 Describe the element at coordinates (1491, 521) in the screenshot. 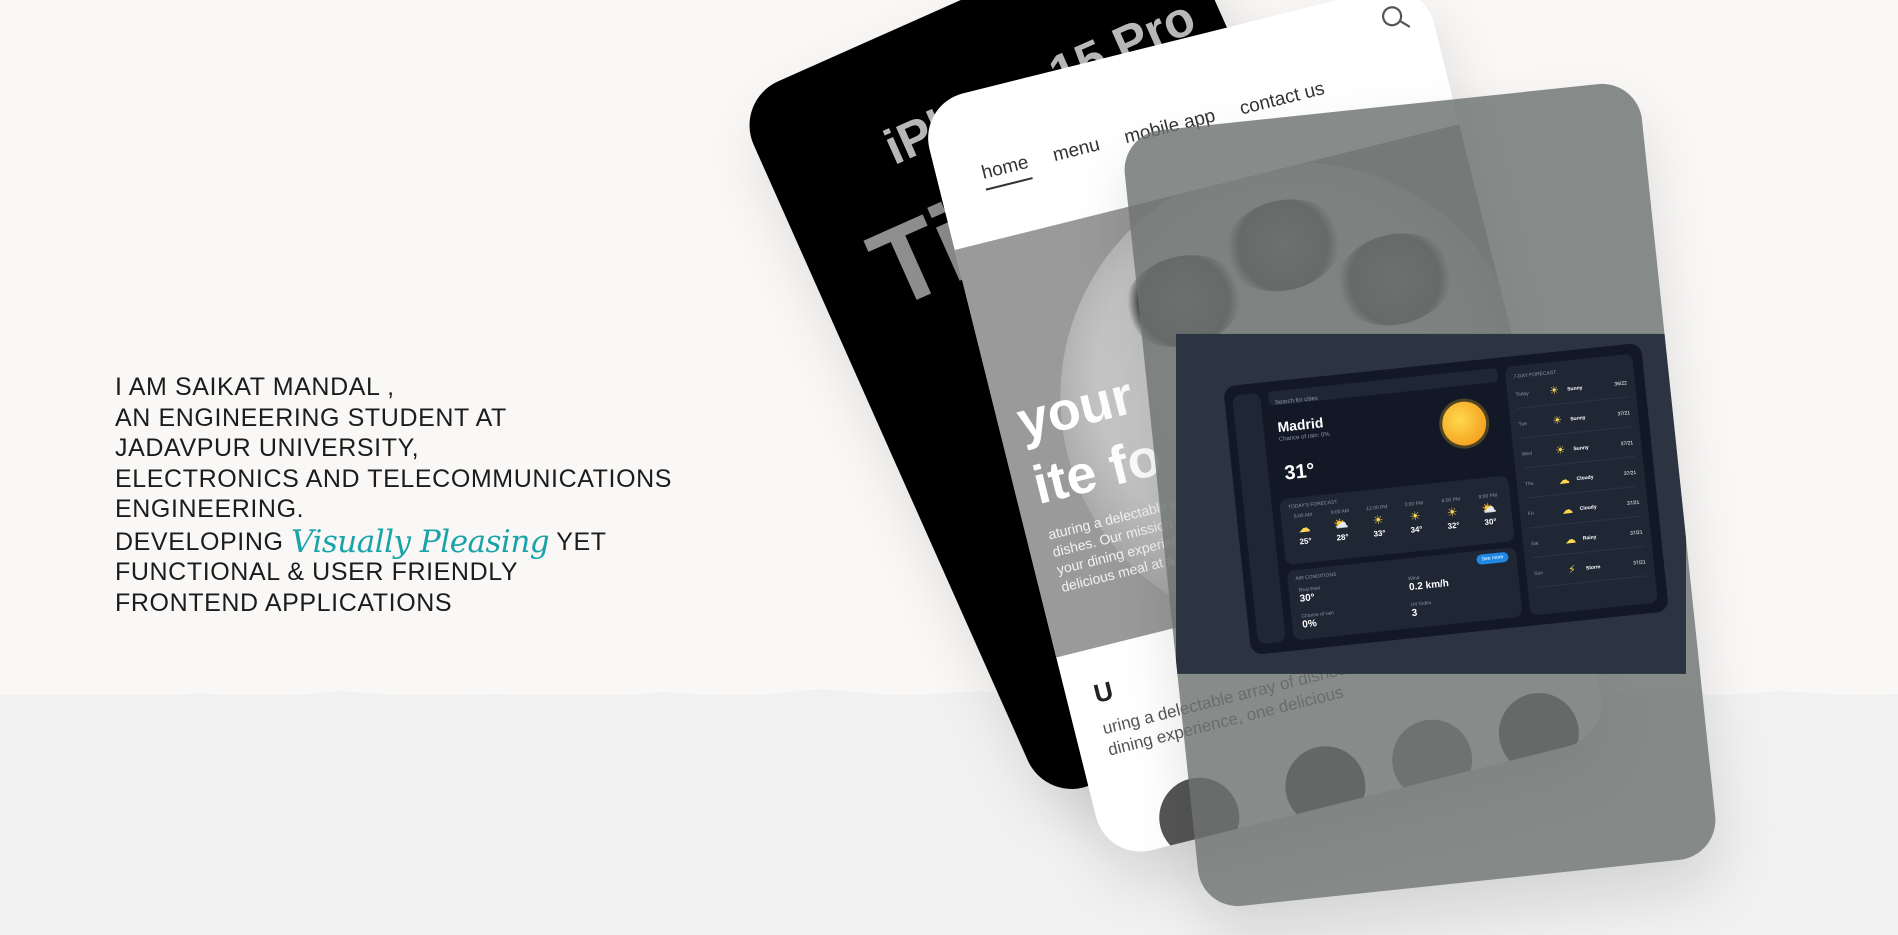

I see `hour-temp: 30°` at that location.